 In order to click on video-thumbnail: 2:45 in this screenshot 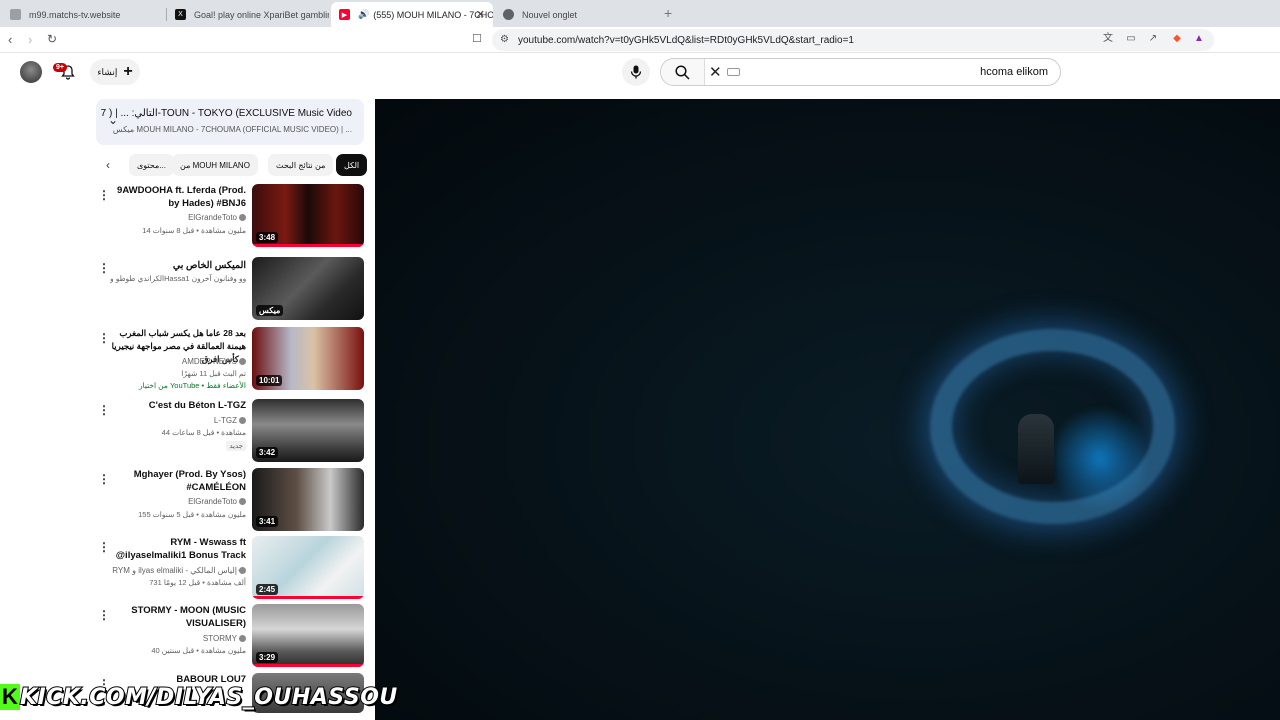, I will do `click(308, 567)`.